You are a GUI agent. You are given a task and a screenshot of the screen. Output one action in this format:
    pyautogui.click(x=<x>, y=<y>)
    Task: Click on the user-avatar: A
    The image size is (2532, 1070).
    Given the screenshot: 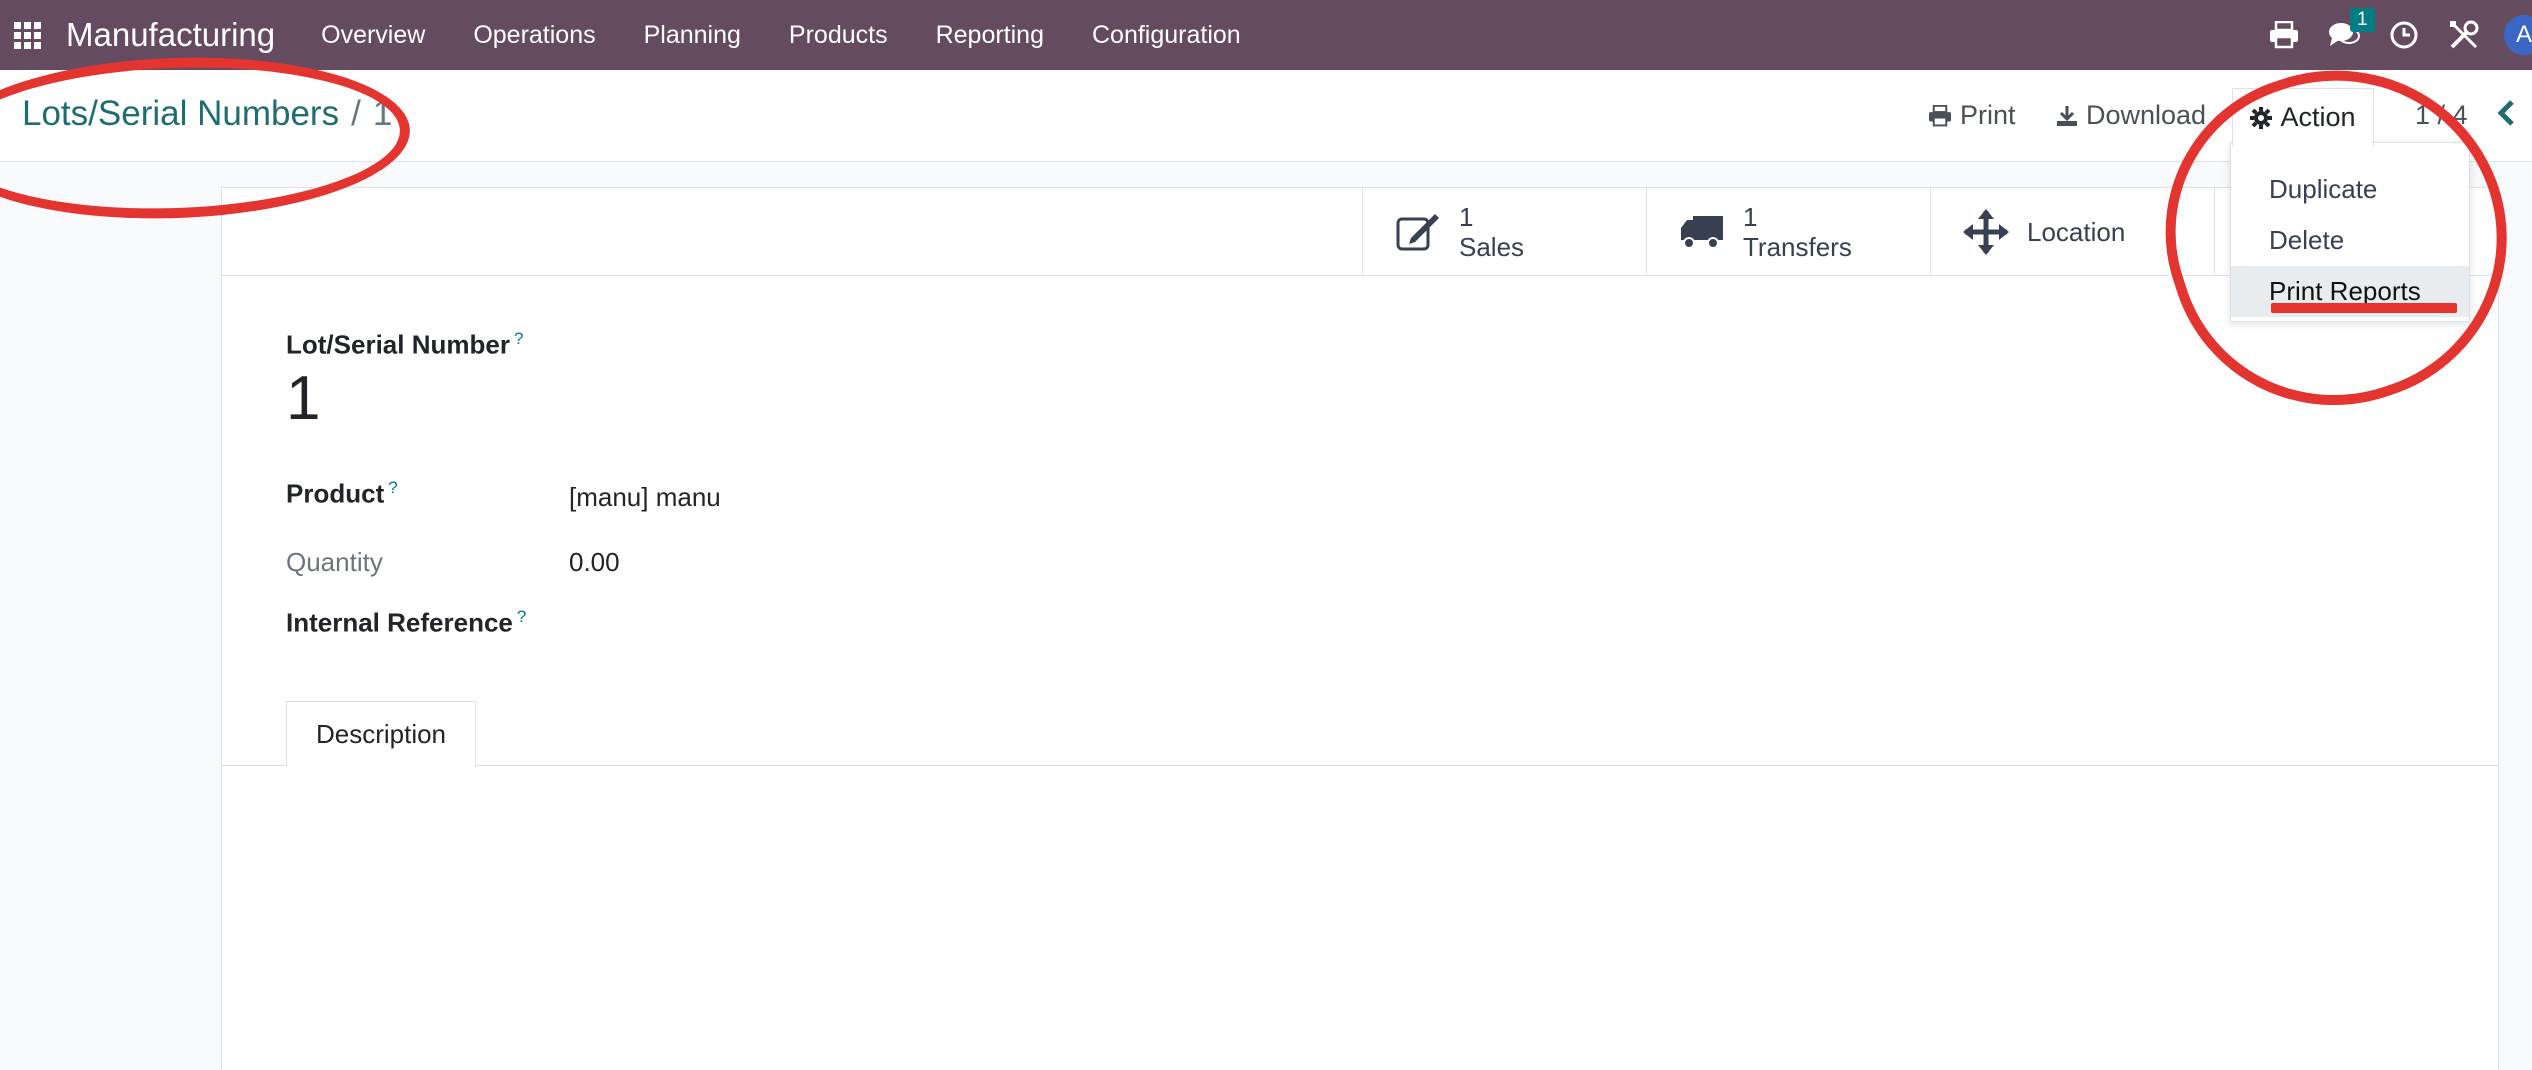 What is the action you would take?
    pyautogui.click(x=2518, y=35)
    